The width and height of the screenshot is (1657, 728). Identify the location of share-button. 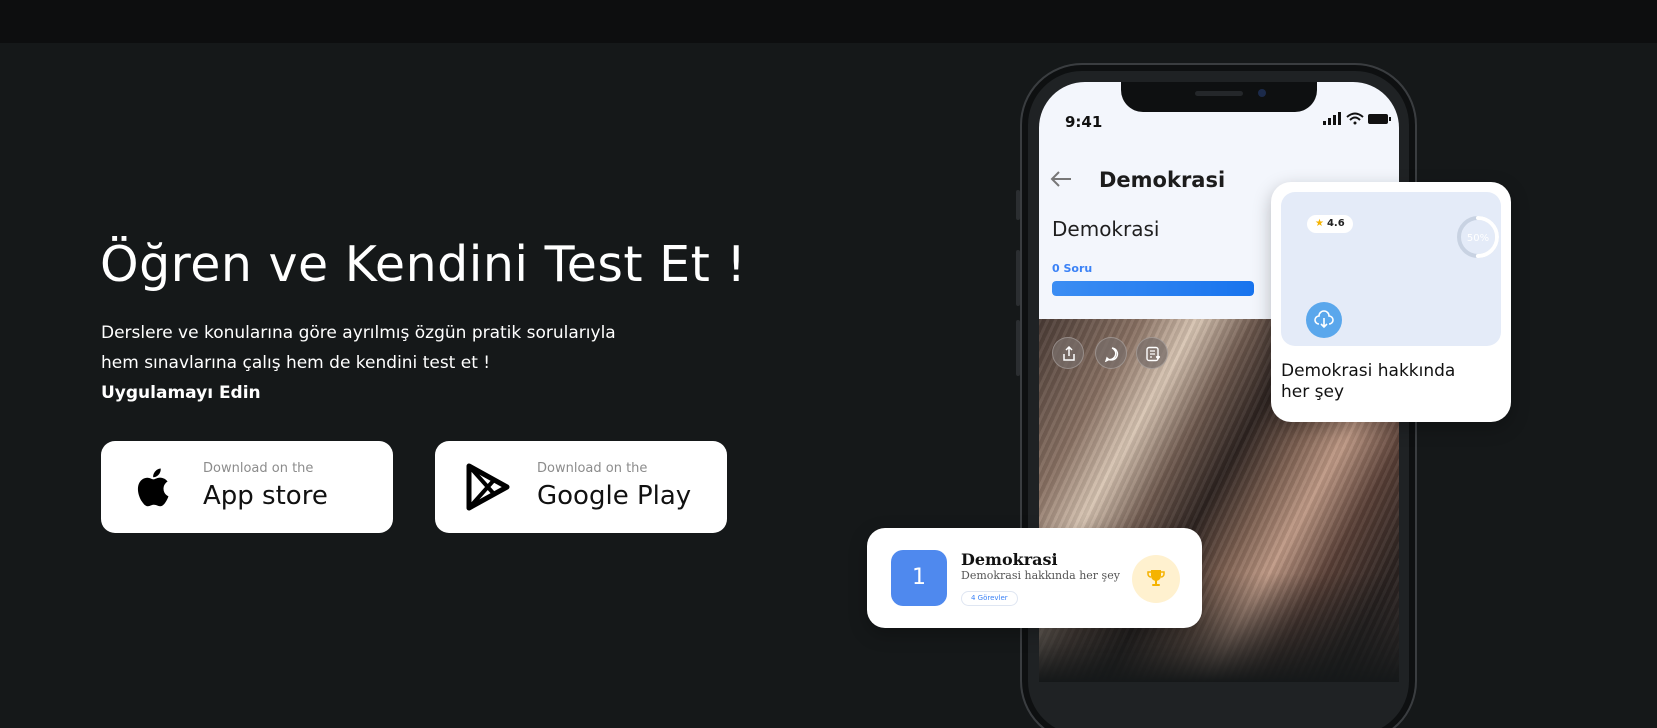
(1068, 353).